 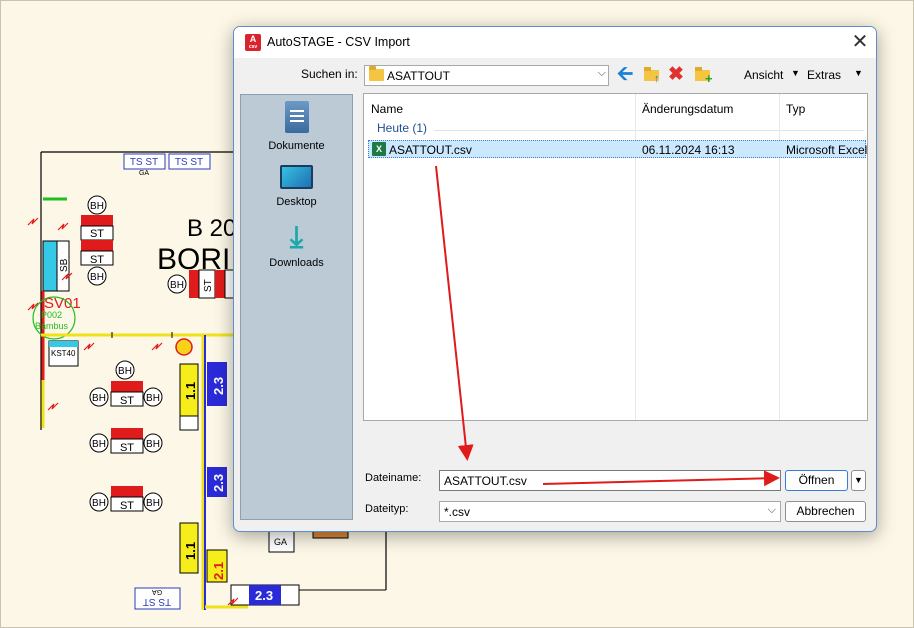 I want to click on annotation-arrow-down, so click(x=454, y=313).